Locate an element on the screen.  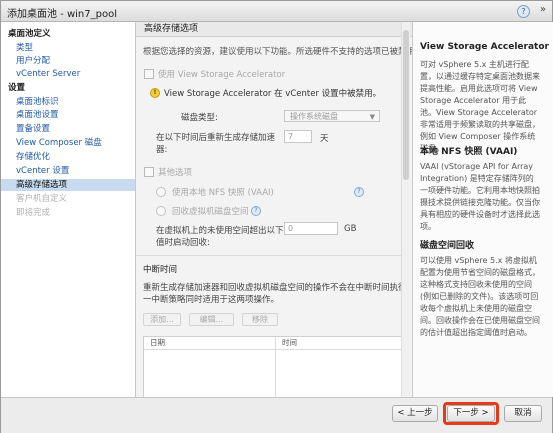
sidebar-item-advanced-storage: 高级存储选项 is located at coordinates (68, 185).